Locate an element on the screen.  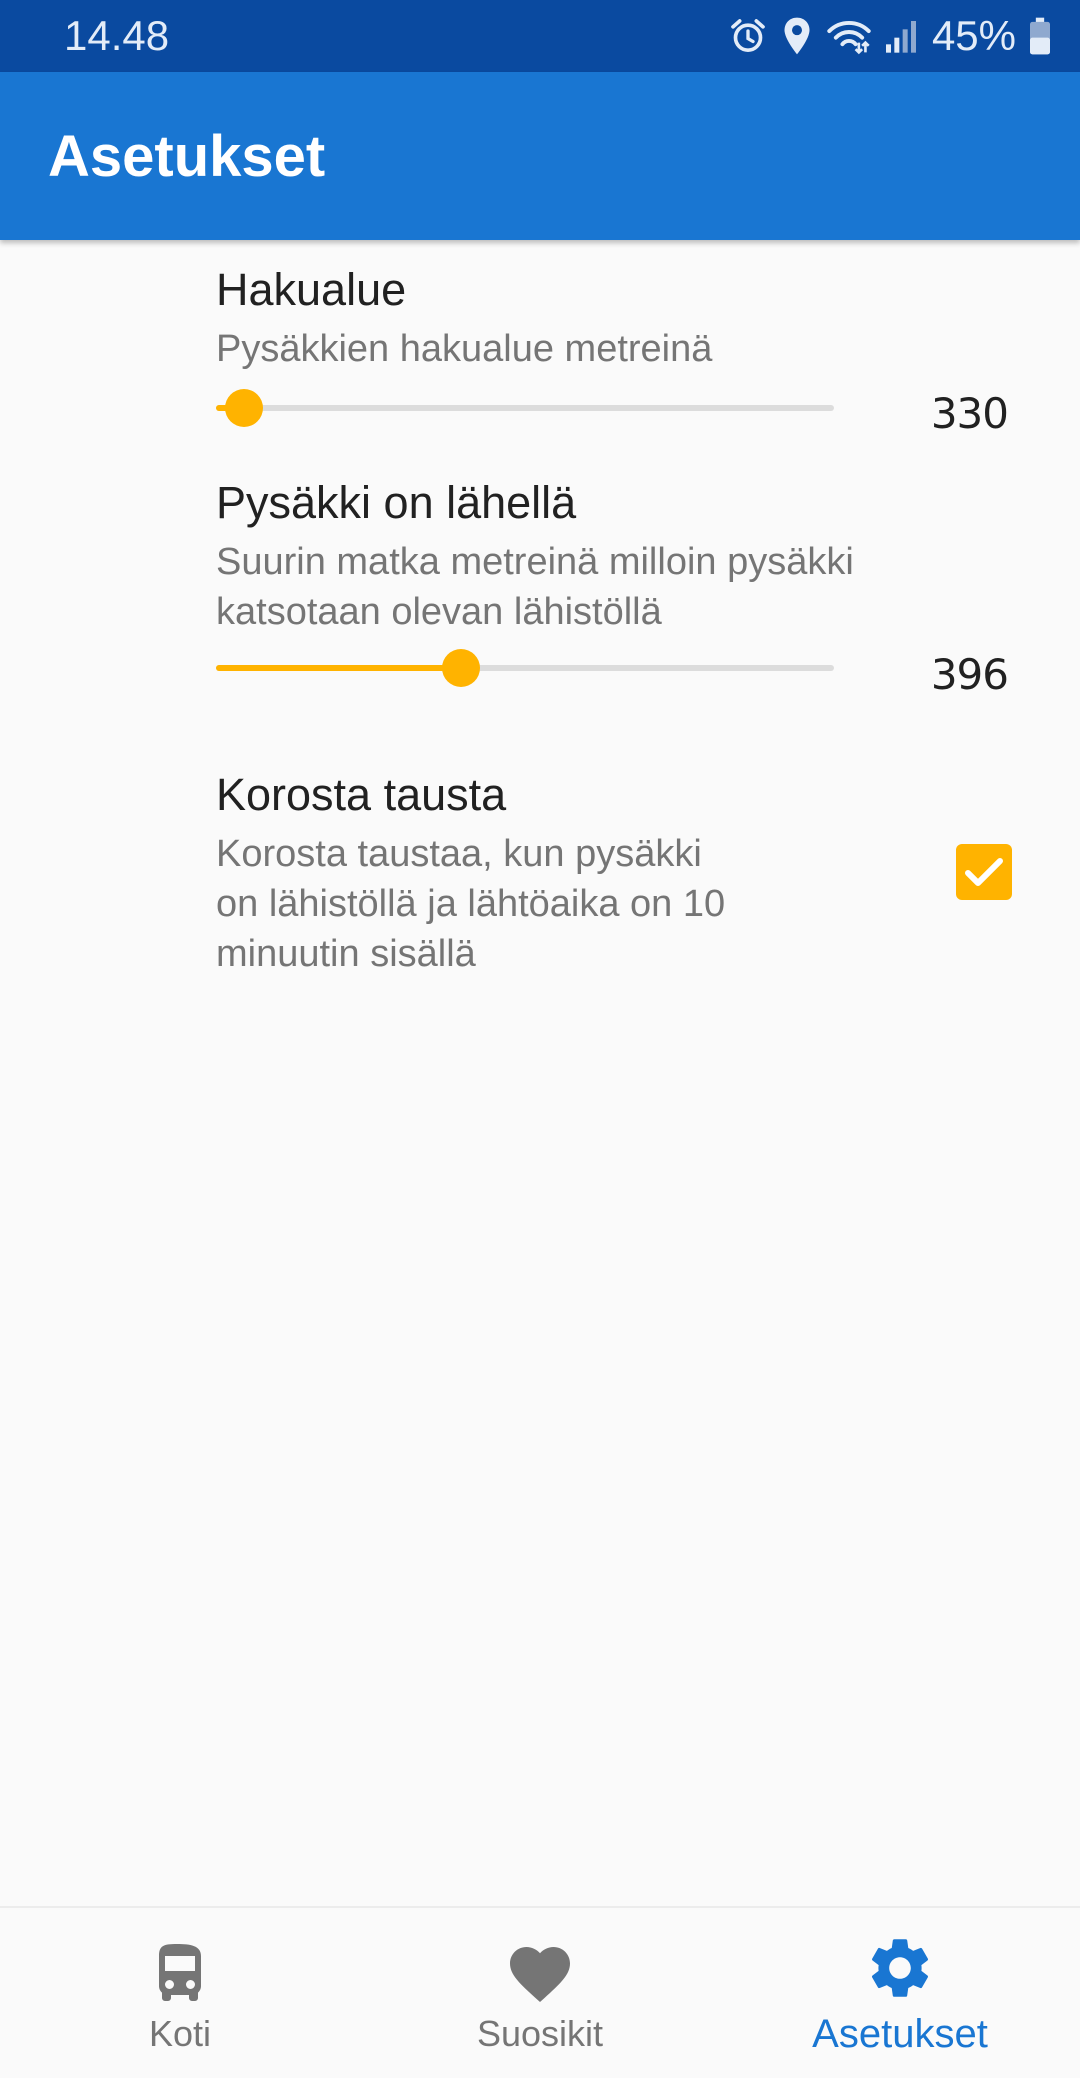
nav-label: Koti is located at coordinates (180, 2033).